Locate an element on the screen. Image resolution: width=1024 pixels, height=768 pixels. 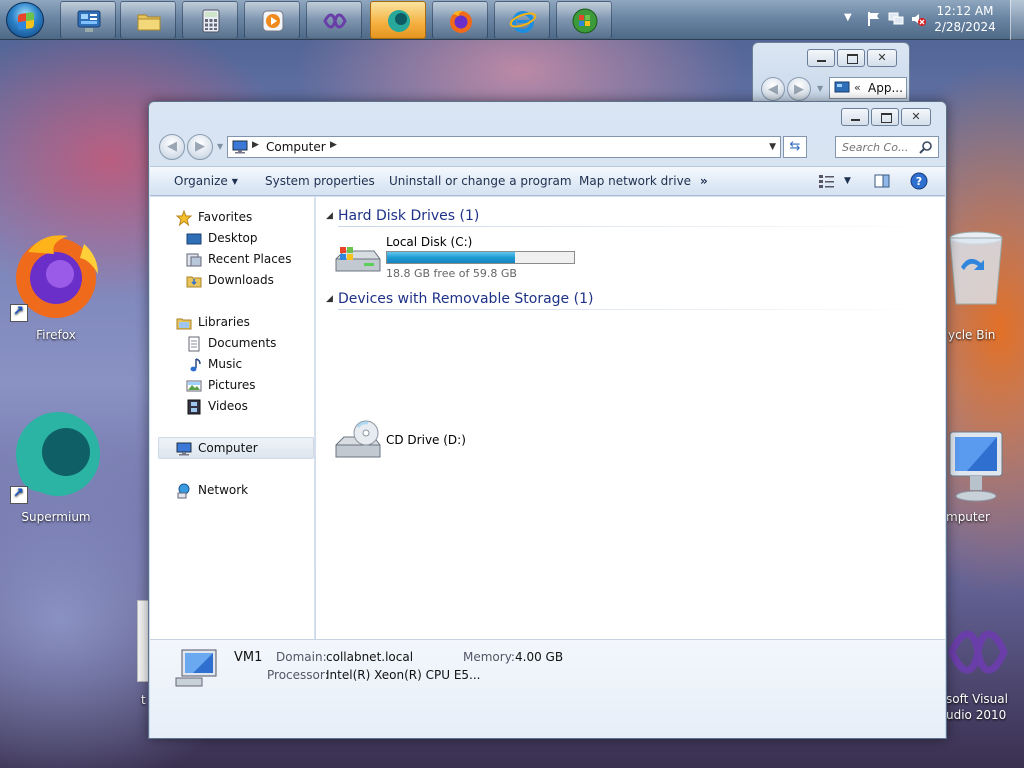
taskbar-control-panel-button is located at coordinates (88, 20).